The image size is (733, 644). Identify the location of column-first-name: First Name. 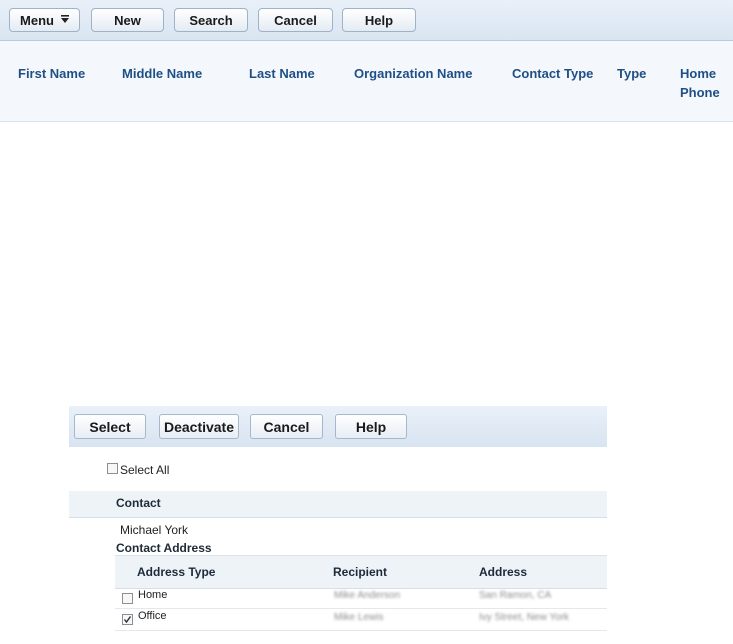
(51, 73).